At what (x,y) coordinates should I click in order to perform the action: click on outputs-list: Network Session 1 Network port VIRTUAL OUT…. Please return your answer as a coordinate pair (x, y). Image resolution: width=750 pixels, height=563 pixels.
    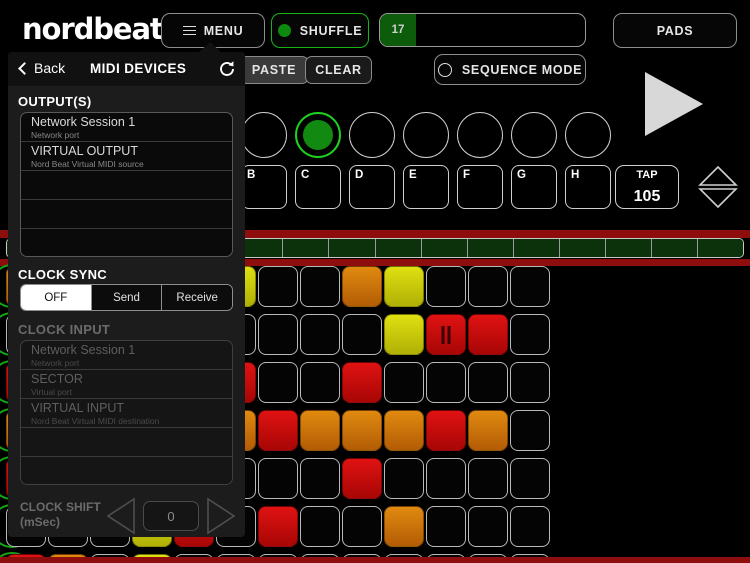
    Looking at the image, I should click on (126, 184).